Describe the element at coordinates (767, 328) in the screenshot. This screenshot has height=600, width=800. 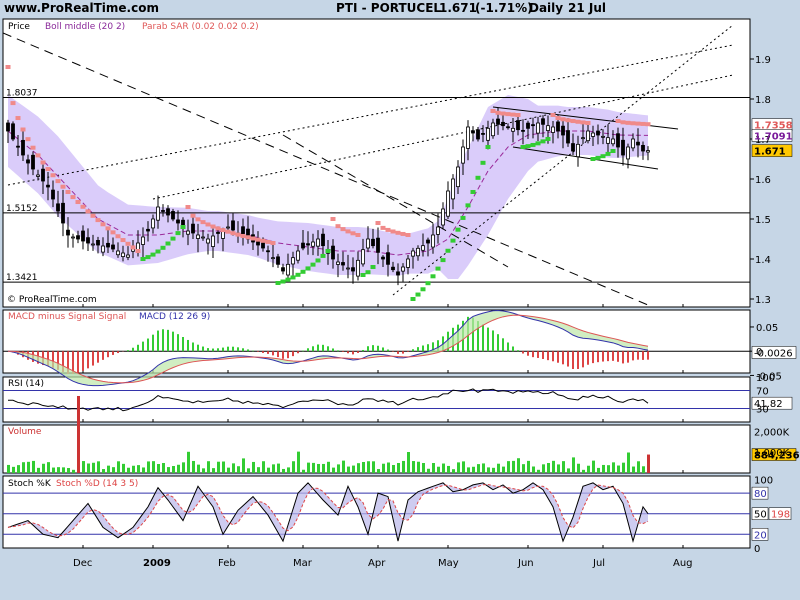
I see `macd-tick-label: 0.05` at that location.